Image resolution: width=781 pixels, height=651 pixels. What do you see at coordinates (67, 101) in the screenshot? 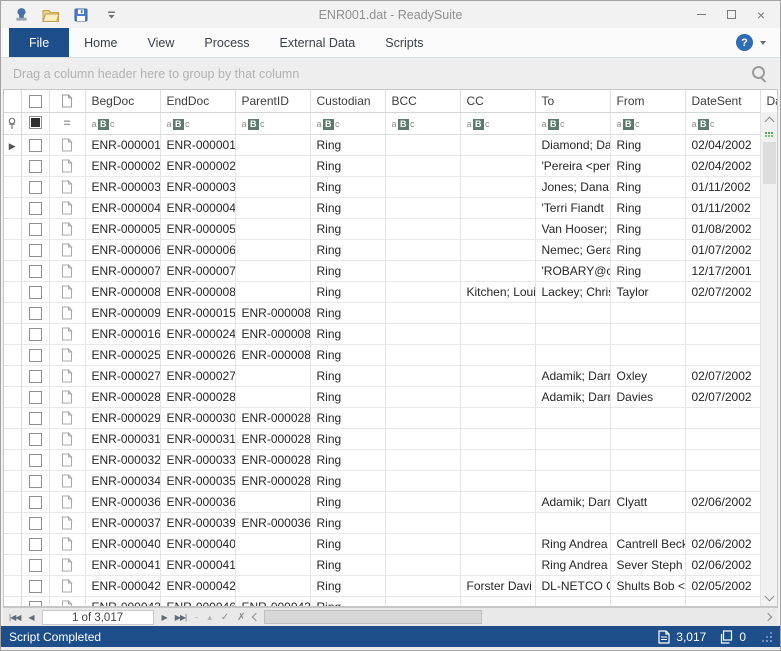
I see `filetype-column-header` at bounding box center [67, 101].